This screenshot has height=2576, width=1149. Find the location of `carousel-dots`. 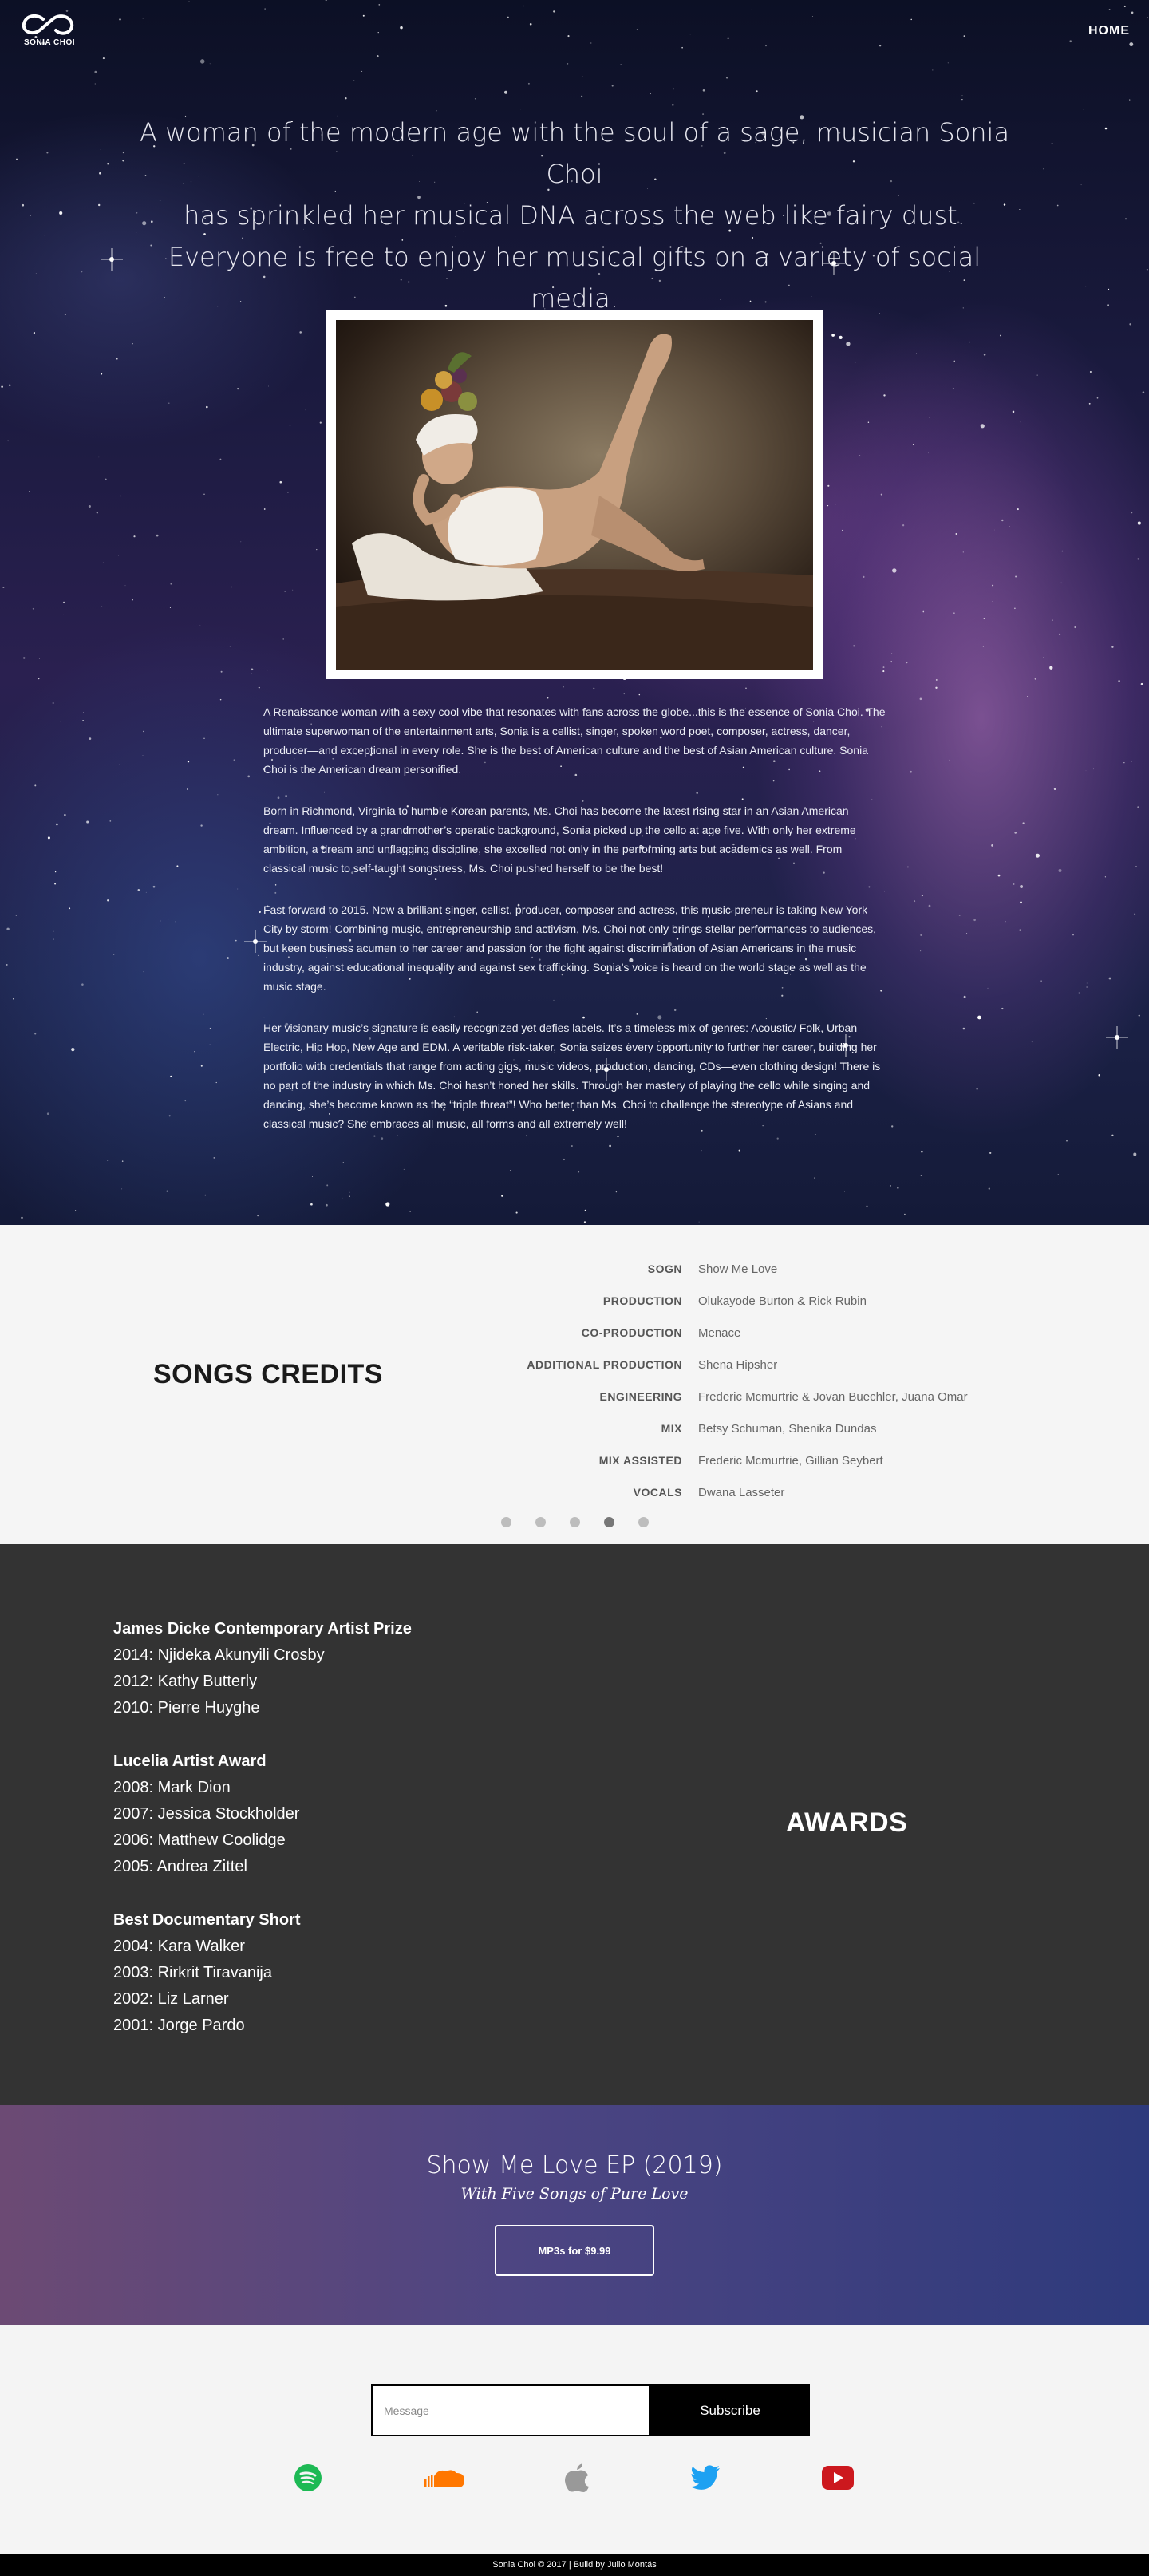

carousel-dots is located at coordinates (575, 1522).